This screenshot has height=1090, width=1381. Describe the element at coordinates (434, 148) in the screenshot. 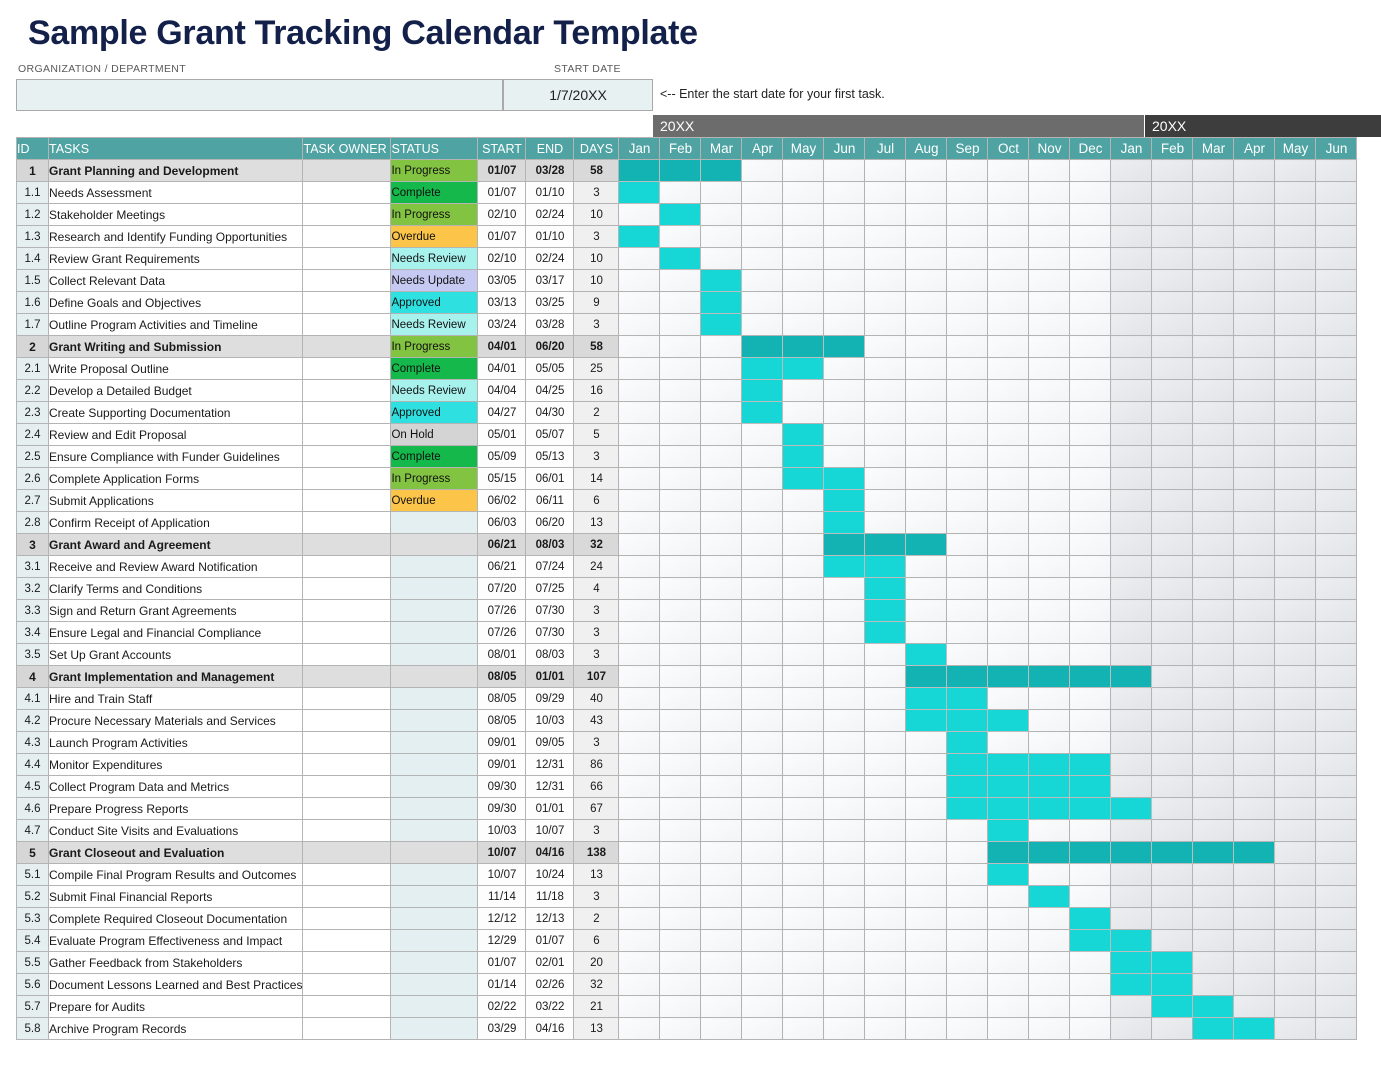

I see `column-header-status: STATUS` at that location.